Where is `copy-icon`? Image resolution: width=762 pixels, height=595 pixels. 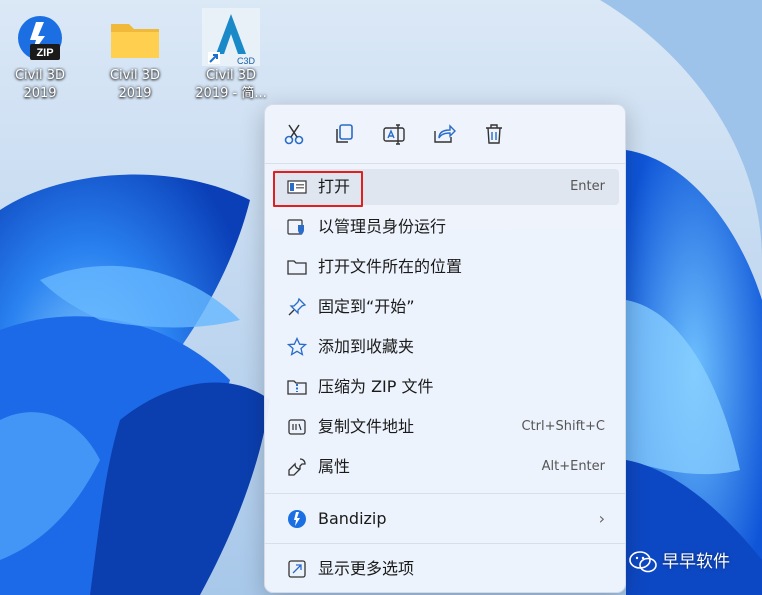
copy-icon is located at coordinates (344, 133).